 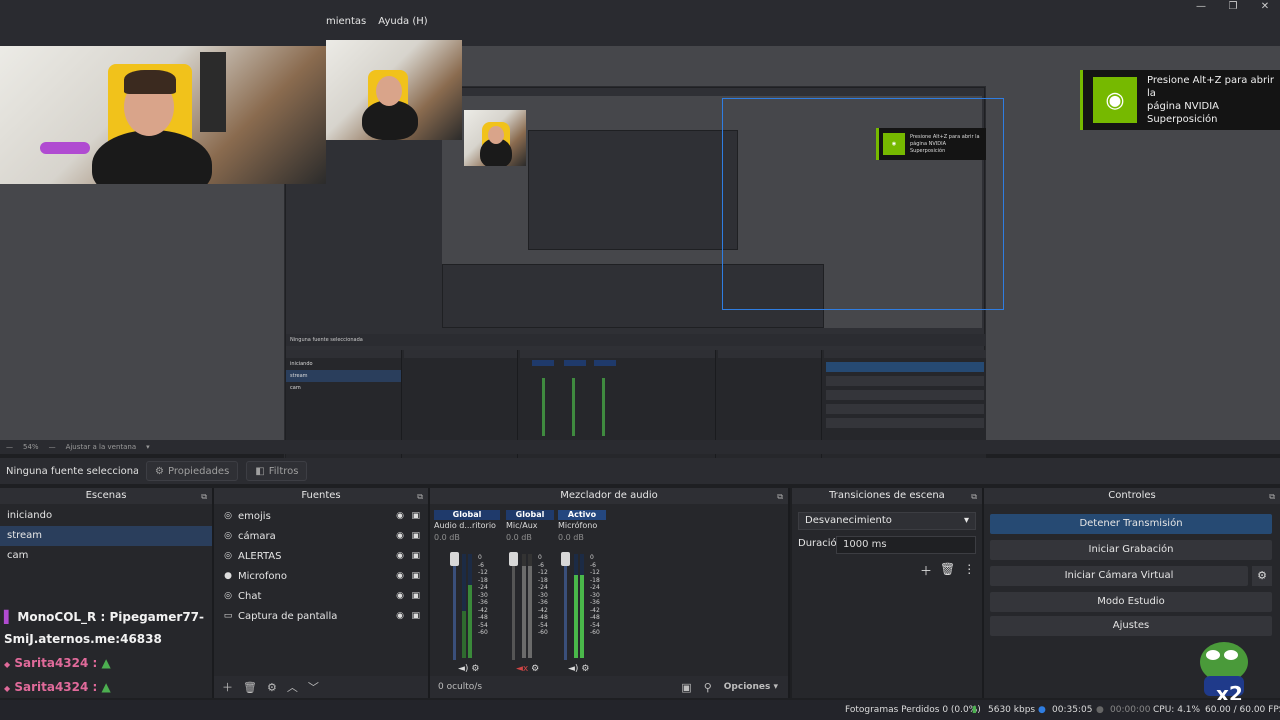 What do you see at coordinates (260, 471) in the screenshot?
I see `filter-icon: ◧` at bounding box center [260, 471].